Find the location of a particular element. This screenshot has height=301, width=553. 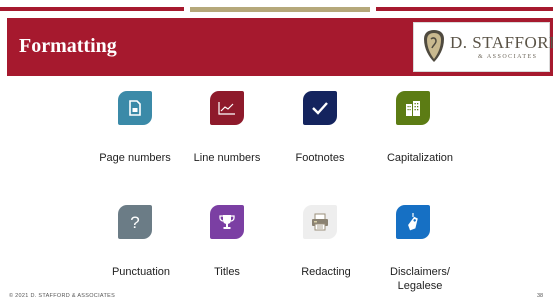

buildings-icon is located at coordinates (413, 108).